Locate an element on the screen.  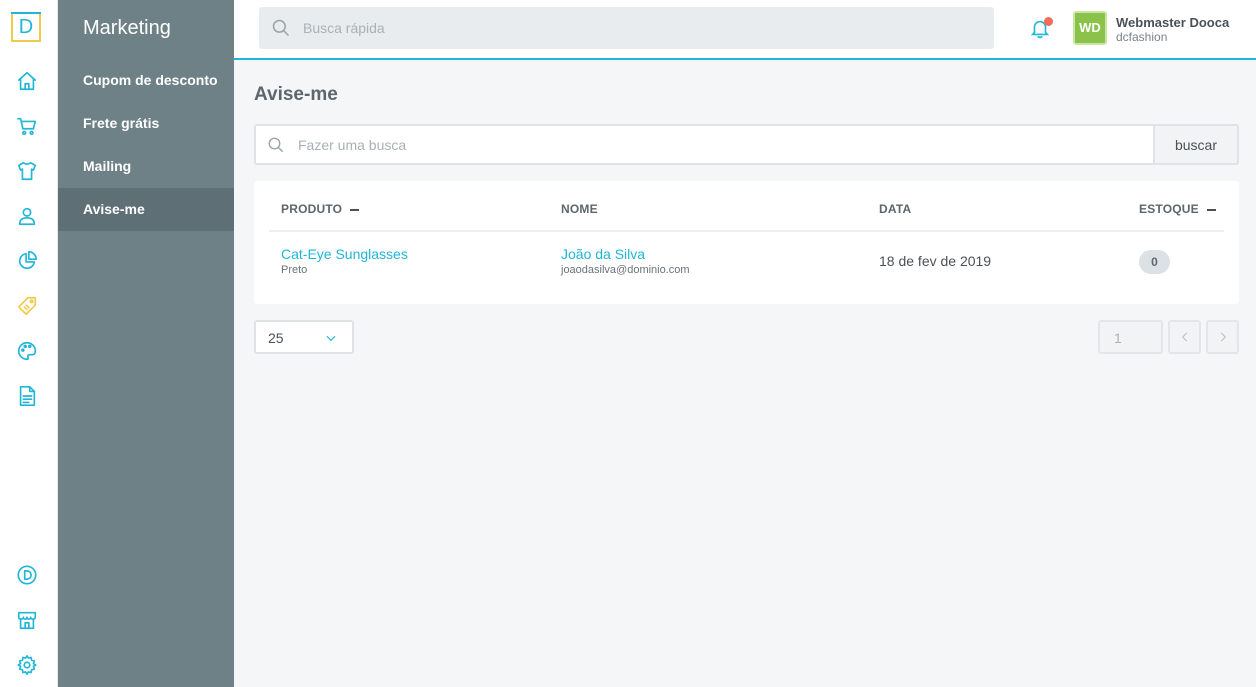
notification-dot is located at coordinates (1048, 21).